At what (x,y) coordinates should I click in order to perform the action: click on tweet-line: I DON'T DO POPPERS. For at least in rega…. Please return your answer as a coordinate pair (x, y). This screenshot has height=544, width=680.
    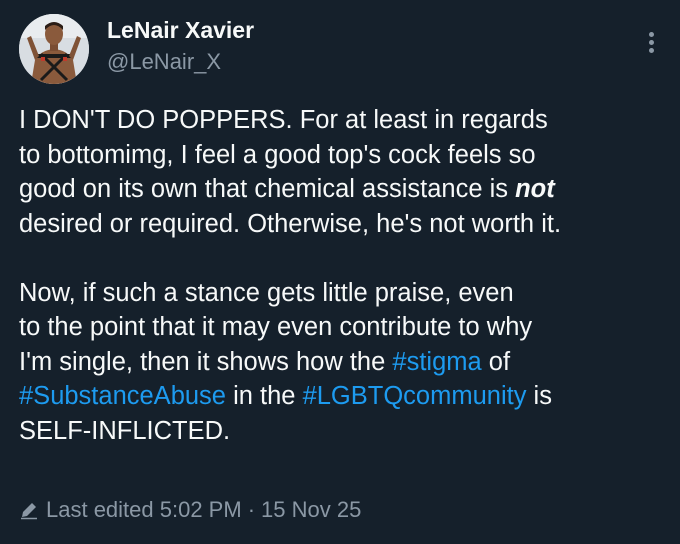
    Looking at the image, I should click on (283, 120).